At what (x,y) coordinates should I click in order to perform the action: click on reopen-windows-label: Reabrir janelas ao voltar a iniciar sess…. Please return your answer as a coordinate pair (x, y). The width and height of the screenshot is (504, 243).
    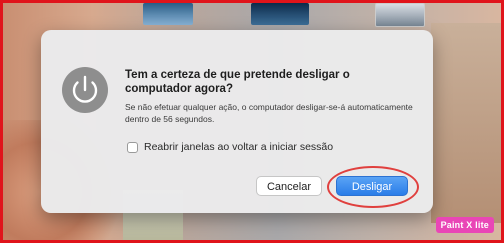
    Looking at the image, I should click on (239, 147).